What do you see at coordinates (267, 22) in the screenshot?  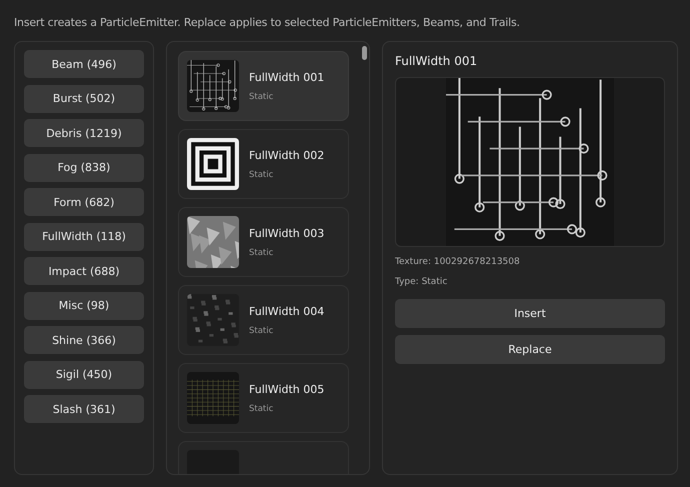 I see `instruction-text: Insert creates a ParticleEmitter. Replace applies to selected ParticleEmitters, Beams, and Trails.` at bounding box center [267, 22].